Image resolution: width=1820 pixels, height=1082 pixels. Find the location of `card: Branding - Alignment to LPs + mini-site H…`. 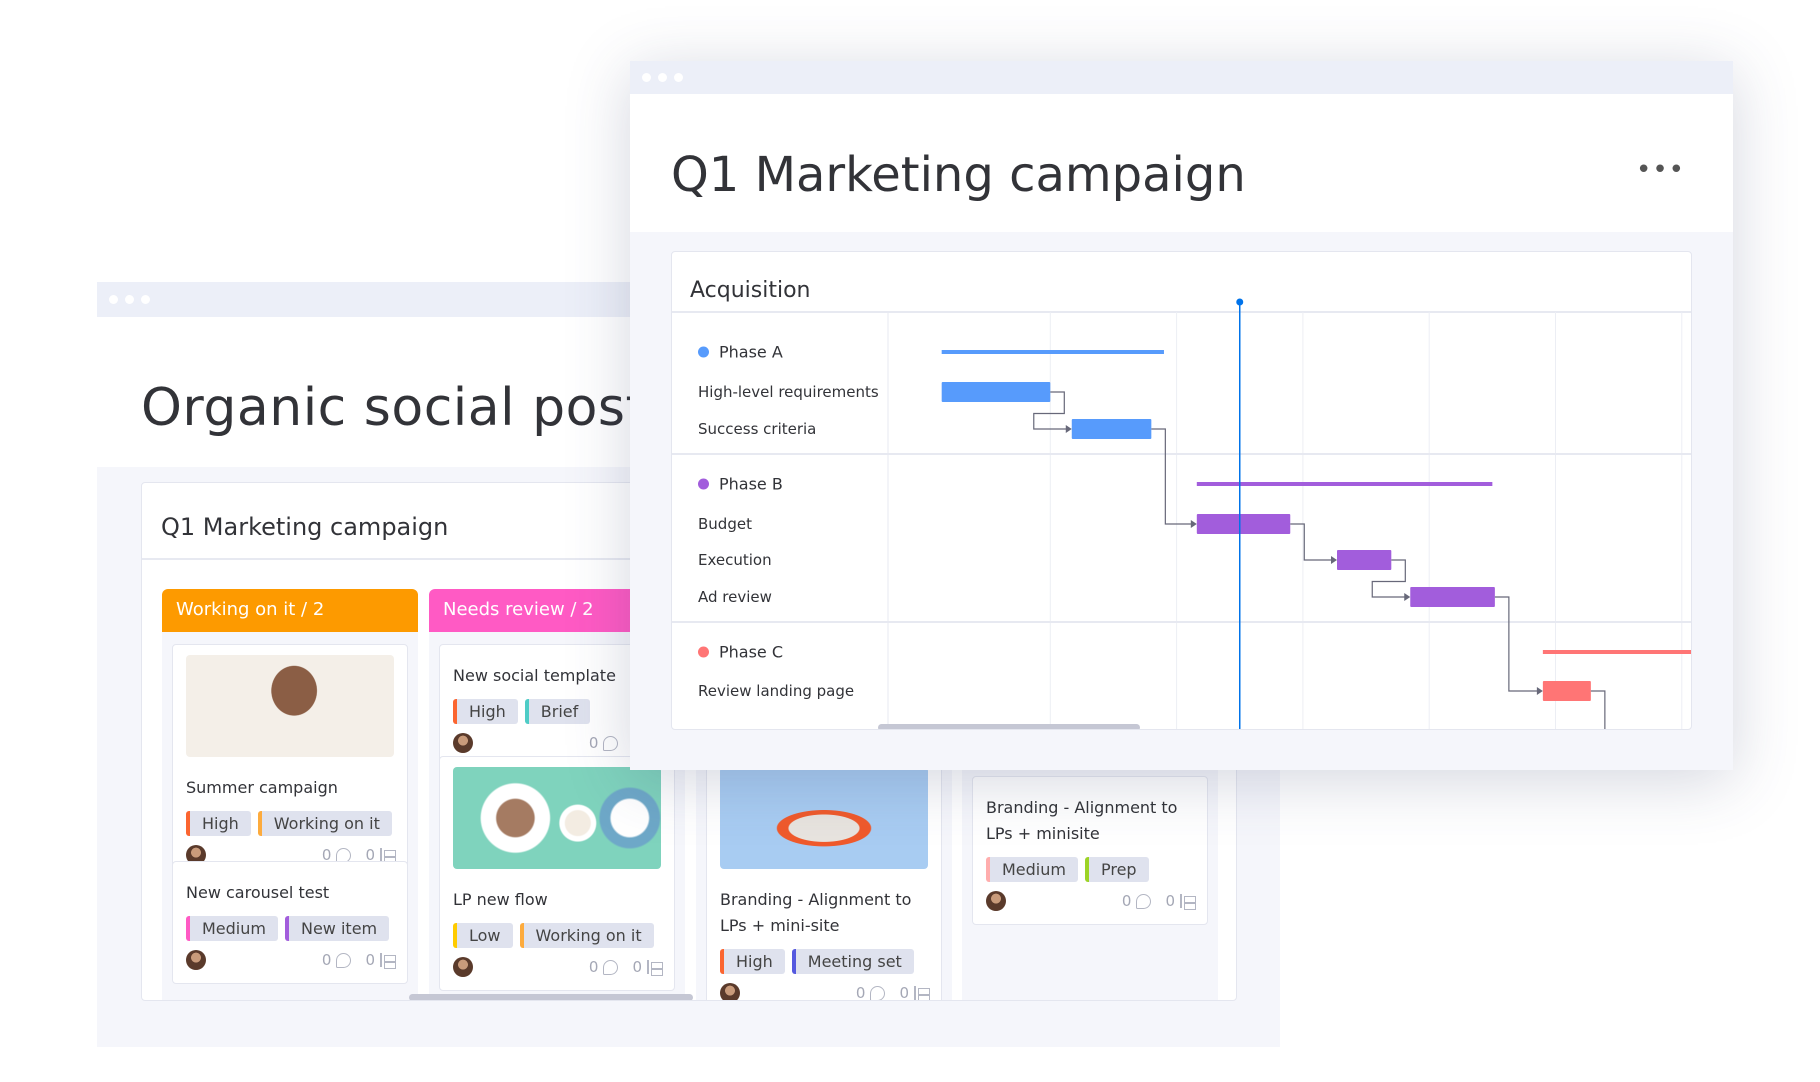

card: Branding - Alignment to LPs + mini-site H… is located at coordinates (824, 878).